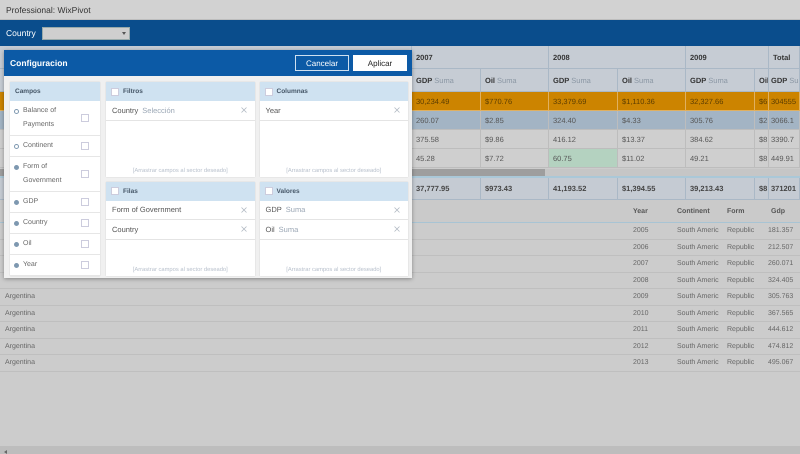 The image size is (800, 454). Describe the element at coordinates (39, 63) in the screenshot. I see `dialog-title: Configuracion` at that location.